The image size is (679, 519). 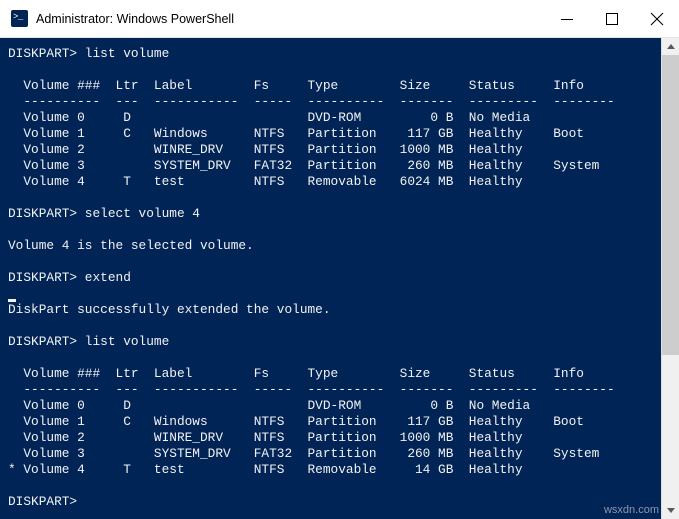 I want to click on maximize-button, so click(x=611, y=18).